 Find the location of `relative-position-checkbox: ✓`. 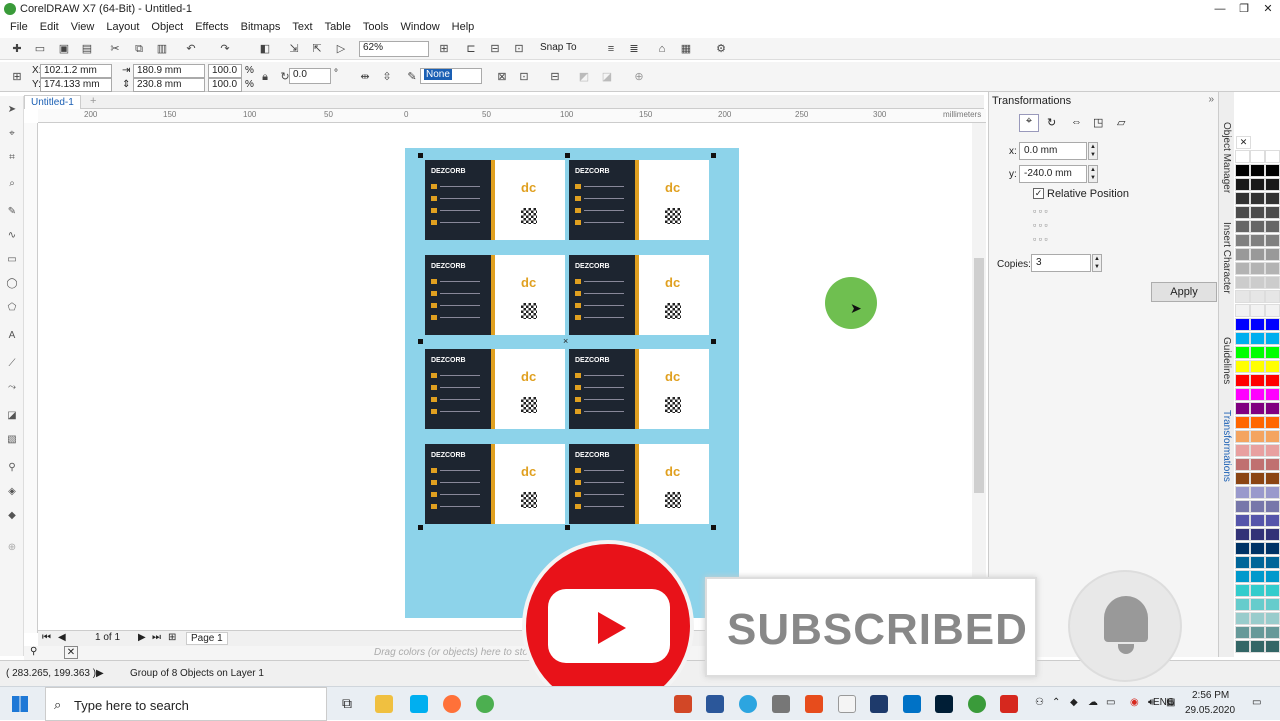

relative-position-checkbox: ✓ is located at coordinates (1038, 193).